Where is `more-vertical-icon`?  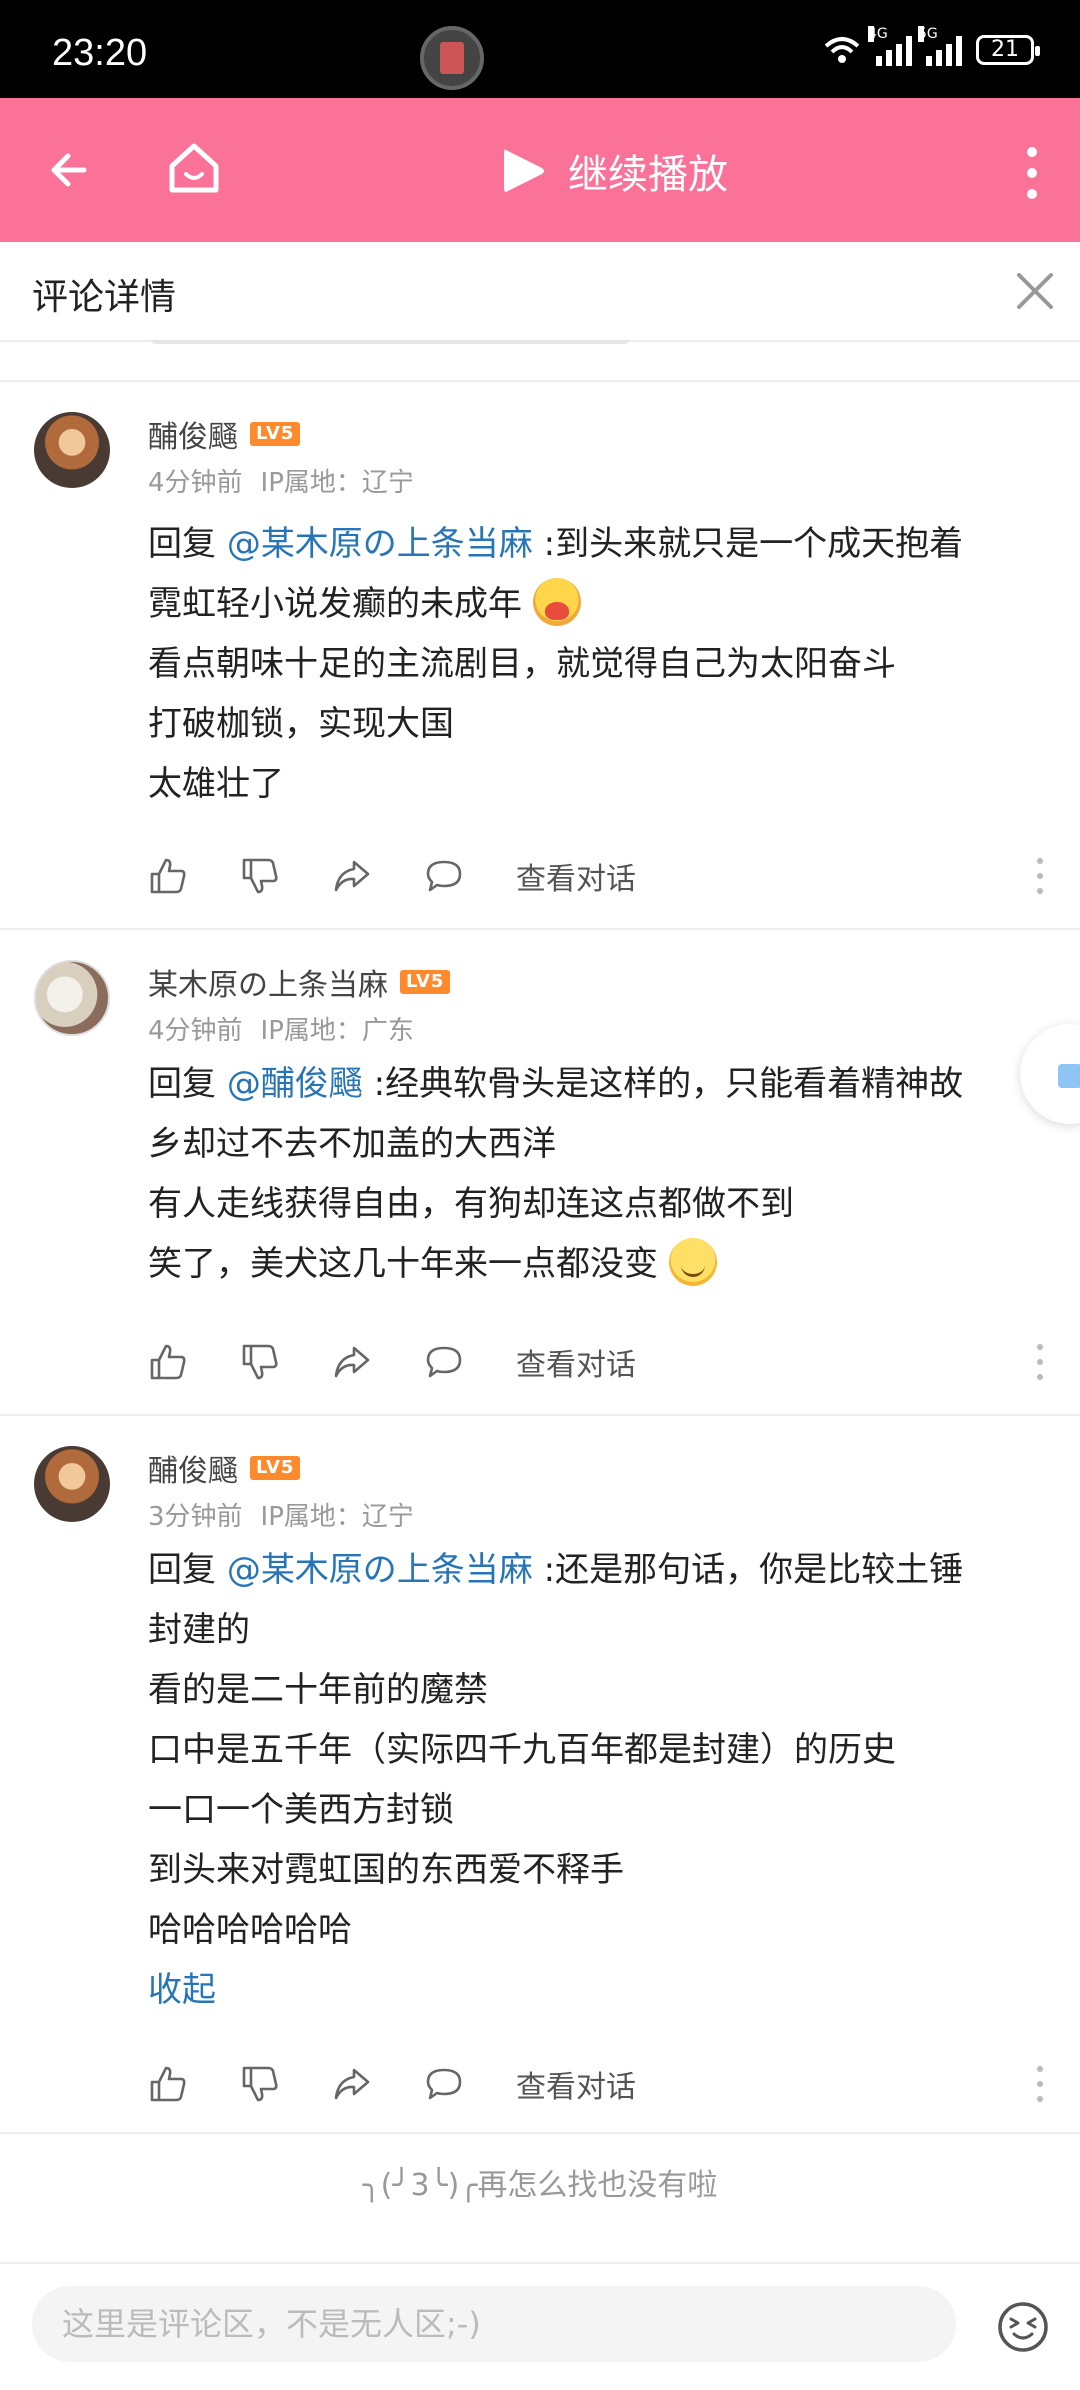 more-vertical-icon is located at coordinates (1032, 173).